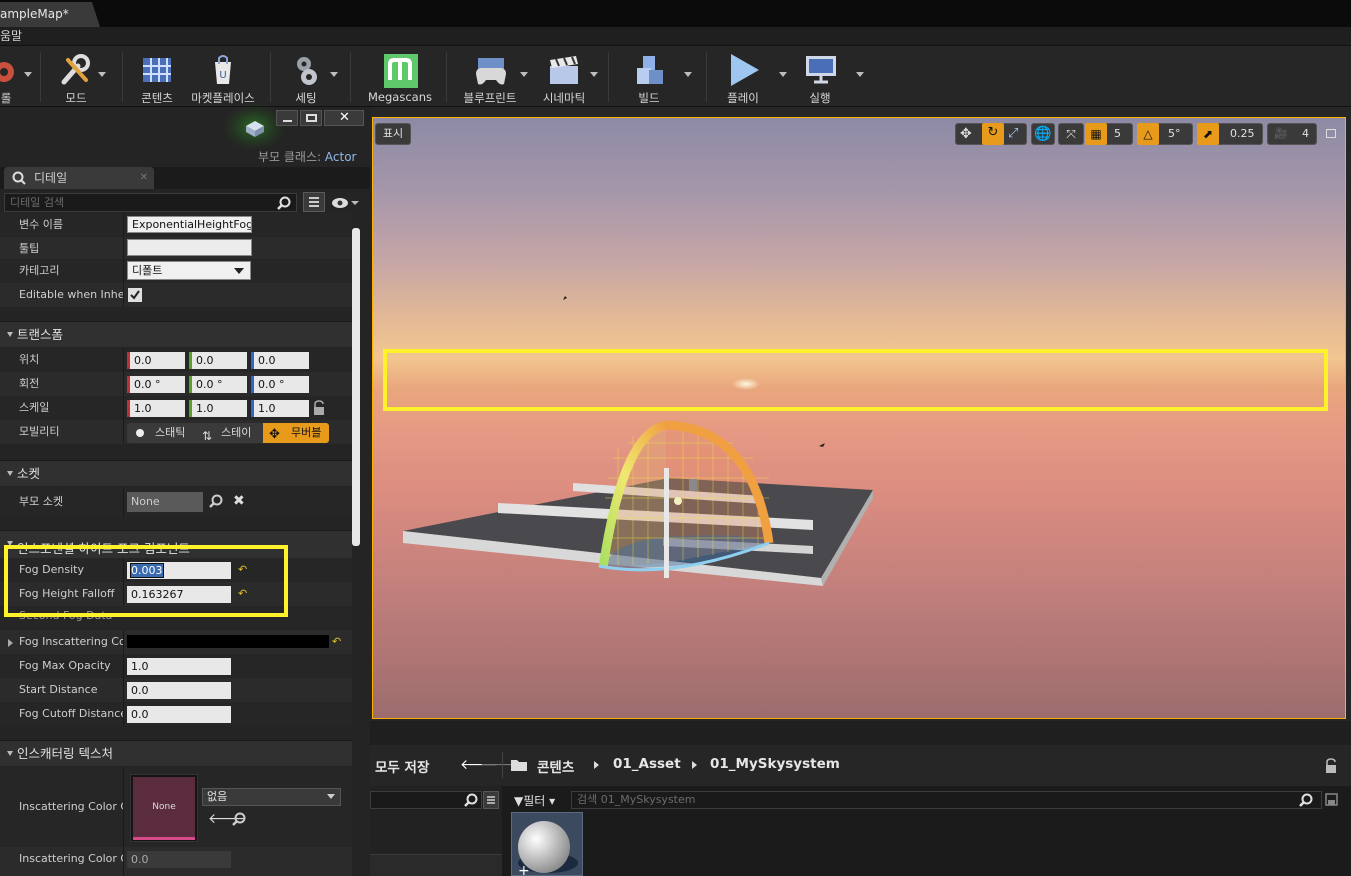 The width and height of the screenshot is (1351, 876). What do you see at coordinates (179, 690) in the screenshot?
I see `start-distance-field: 0.0` at bounding box center [179, 690].